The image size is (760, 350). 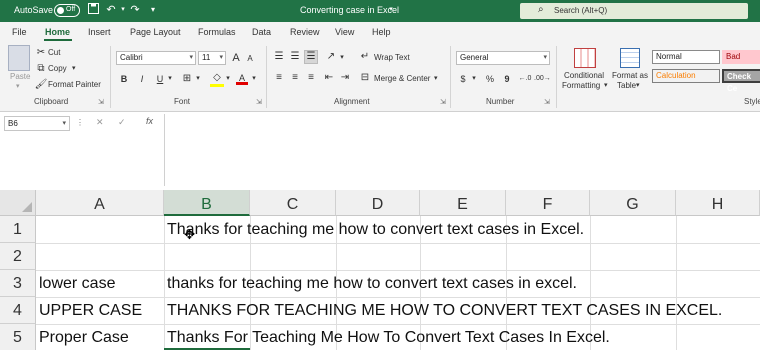 What do you see at coordinates (99, 32) in the screenshot?
I see `tab-insert: Insert` at bounding box center [99, 32].